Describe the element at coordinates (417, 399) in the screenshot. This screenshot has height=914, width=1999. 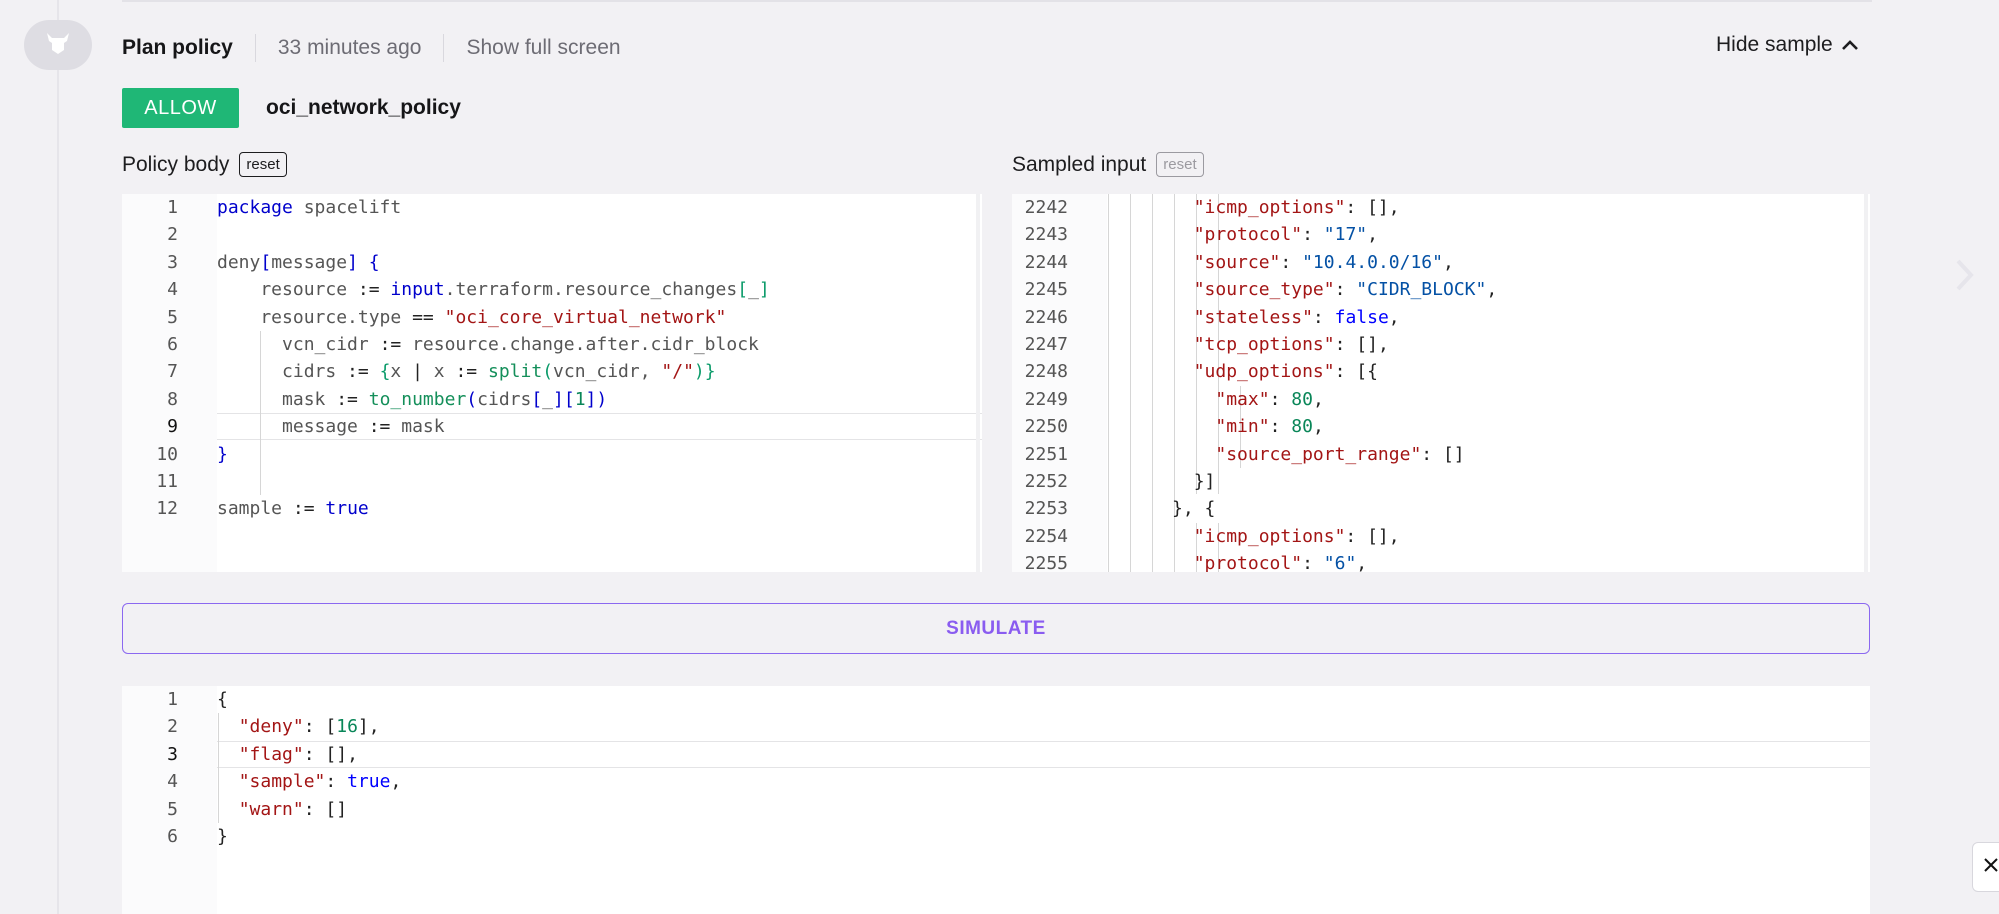
I see `code-token: to_number` at that location.